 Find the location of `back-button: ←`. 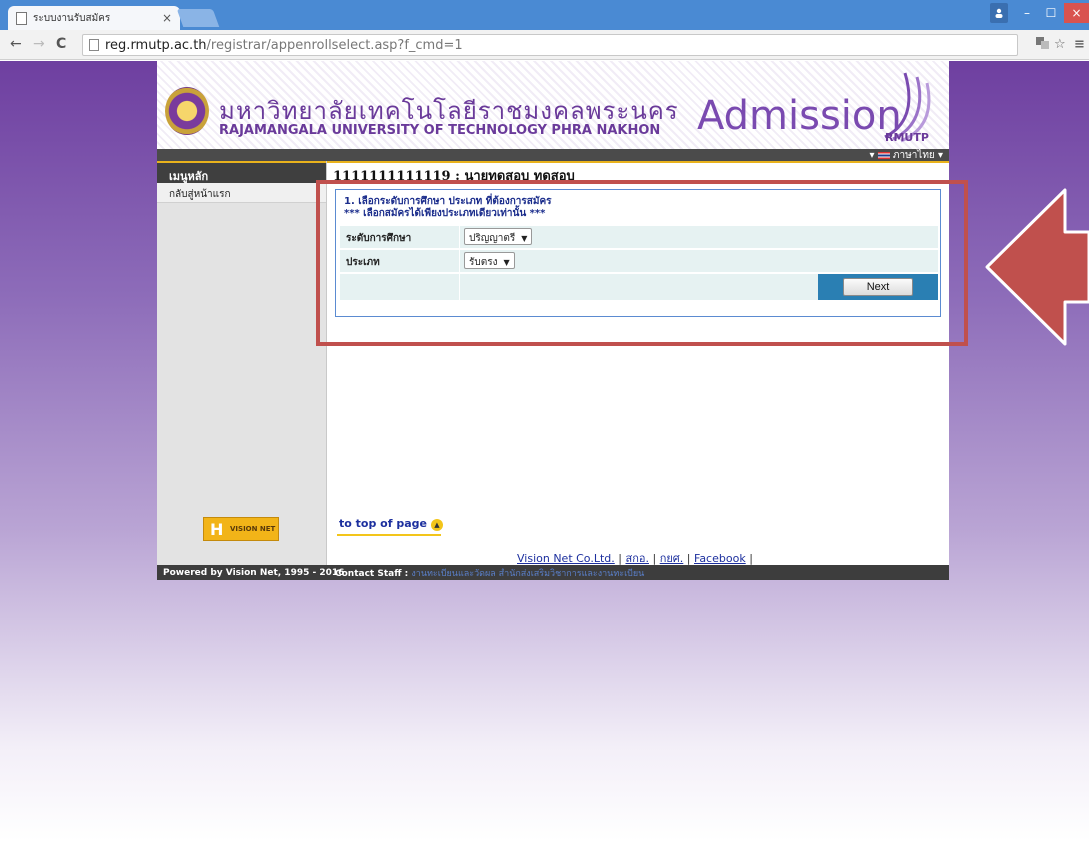

back-button: ← is located at coordinates (16, 44).